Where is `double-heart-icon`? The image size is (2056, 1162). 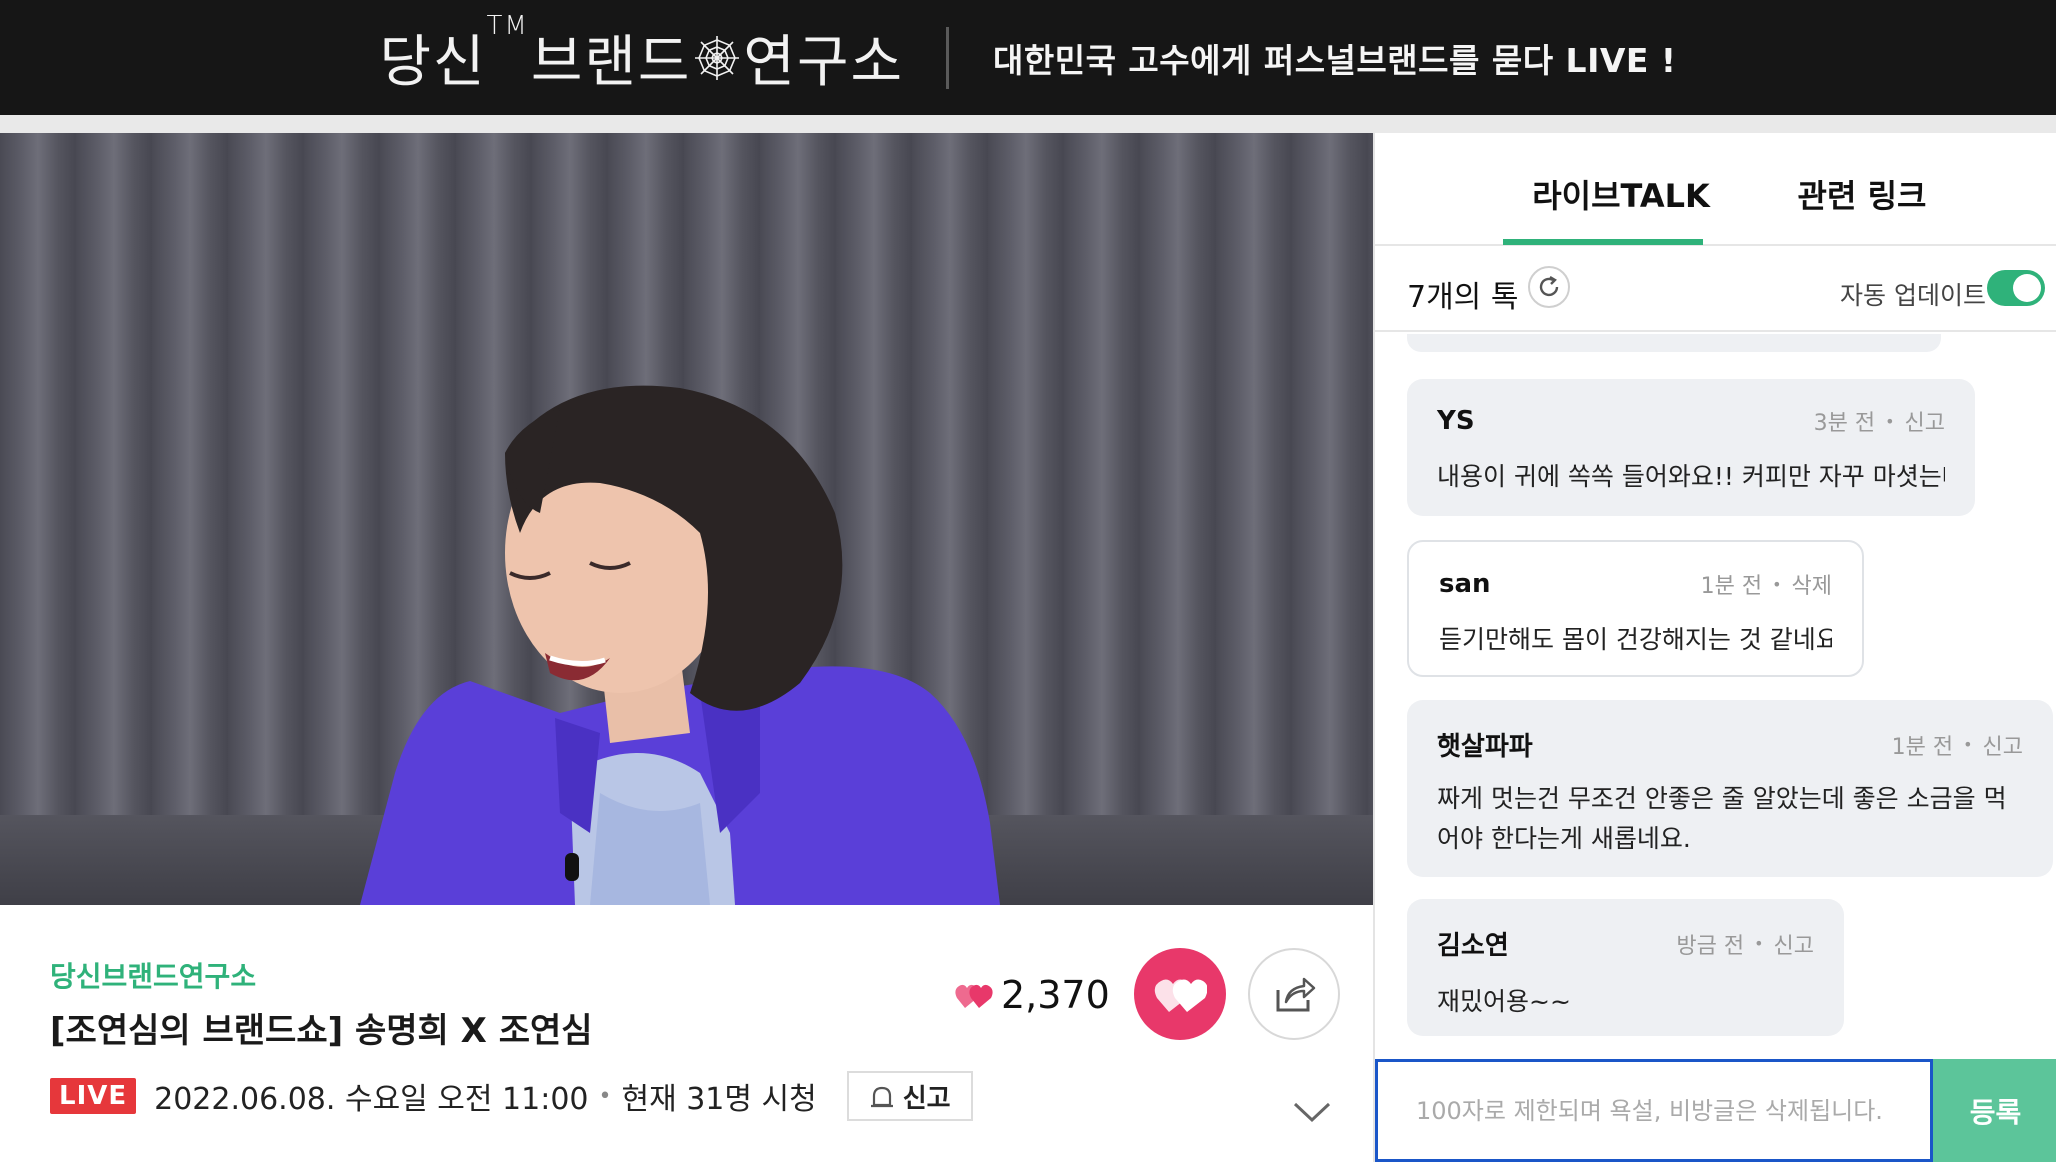
double-heart-icon is located at coordinates (1180, 995).